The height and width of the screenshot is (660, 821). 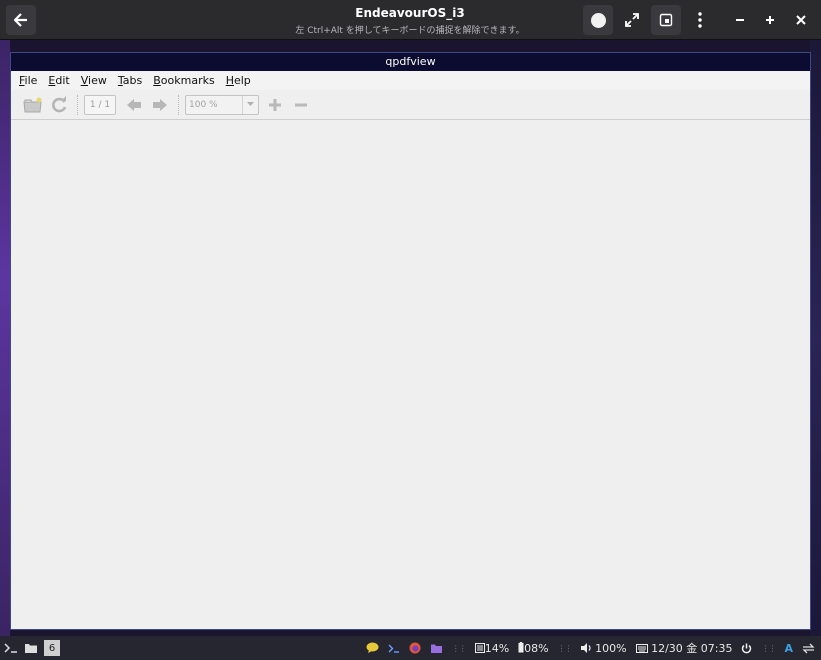 I want to click on memory-icon, so click(x=479, y=647).